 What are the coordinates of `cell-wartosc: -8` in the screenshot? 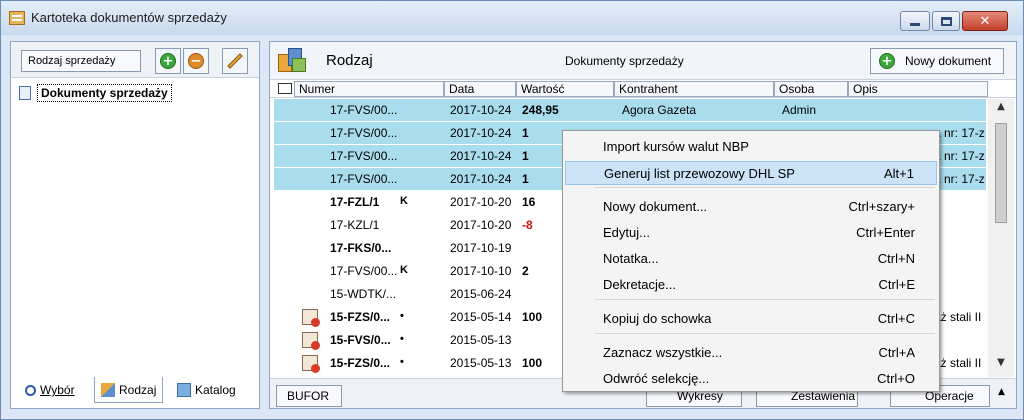 It's located at (527, 225).